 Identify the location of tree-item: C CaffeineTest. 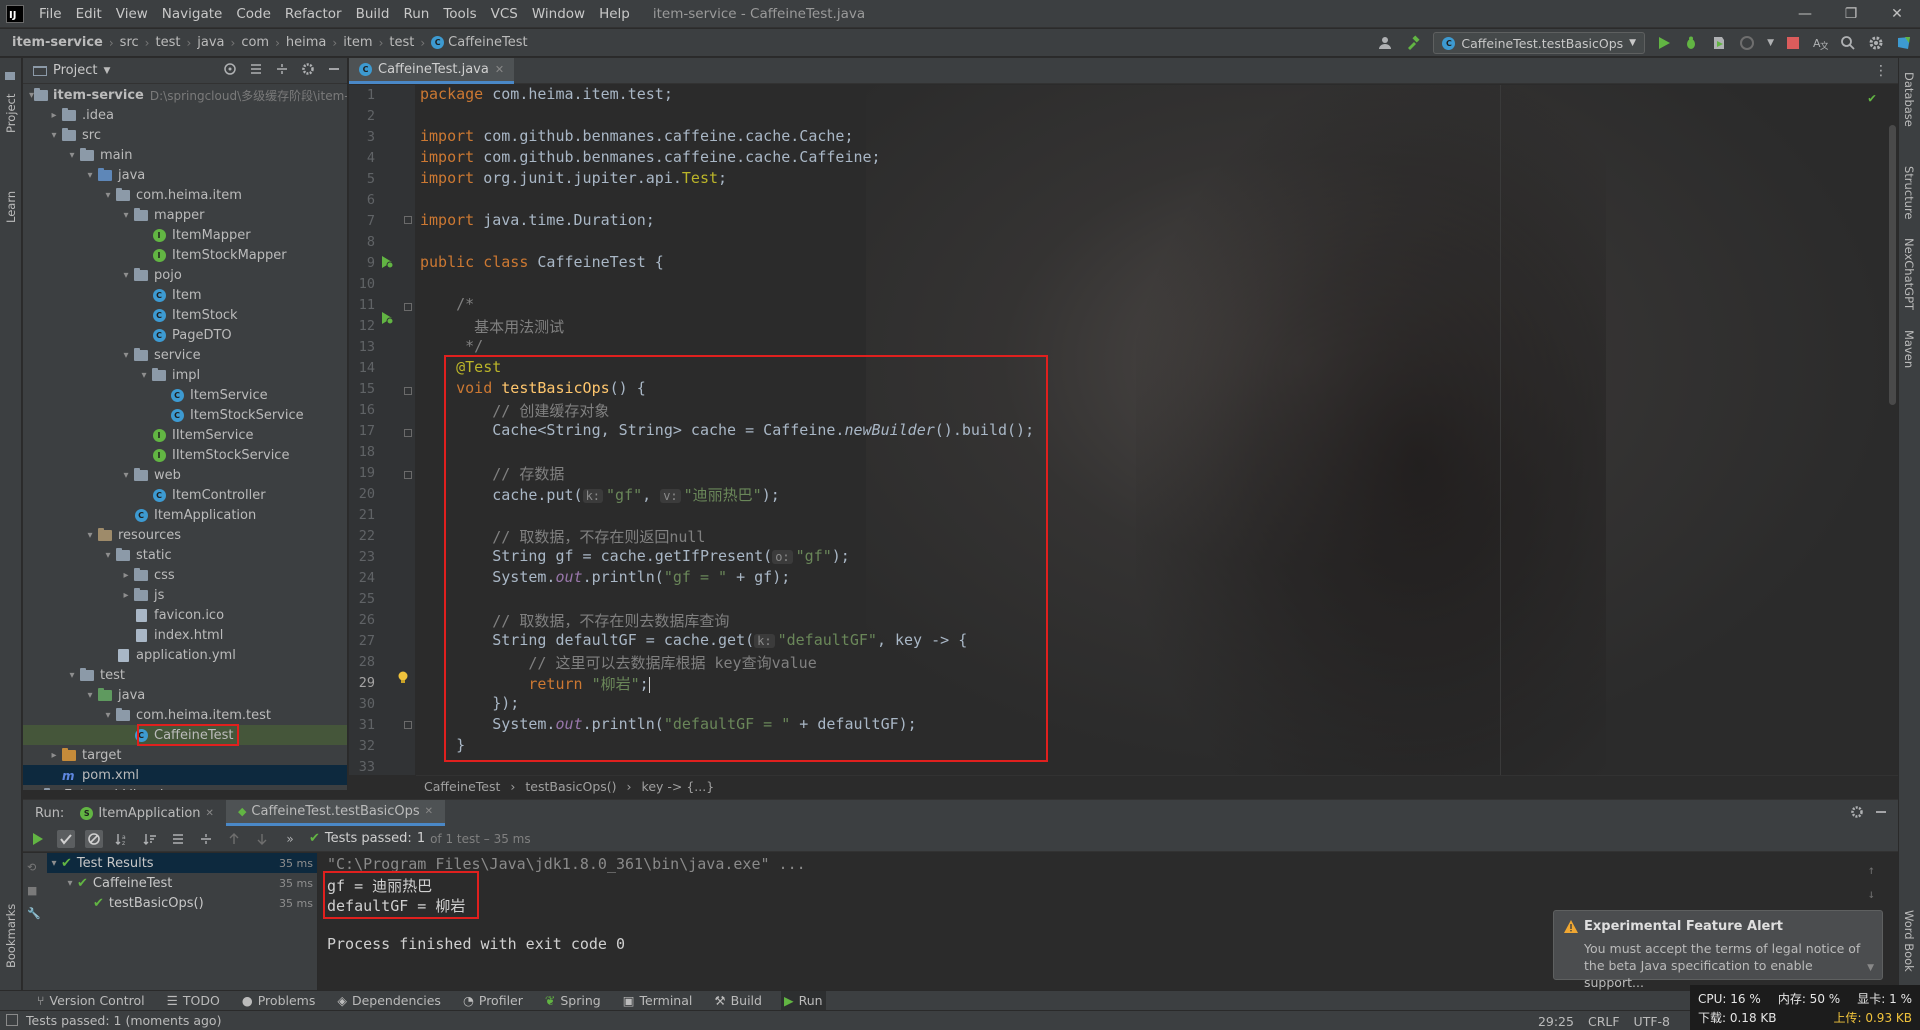
(185, 735).